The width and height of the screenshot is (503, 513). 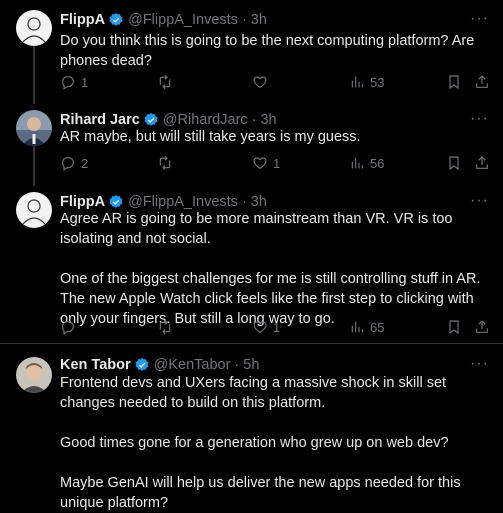 What do you see at coordinates (192, 365) in the screenshot?
I see `username: @KenTabor` at bounding box center [192, 365].